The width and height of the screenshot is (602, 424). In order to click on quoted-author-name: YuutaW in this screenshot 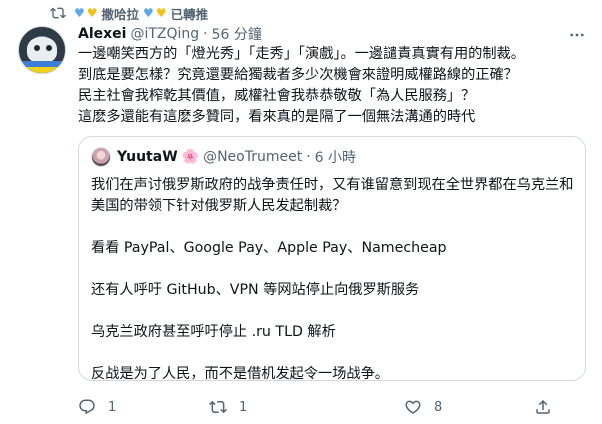, I will do `click(147, 157)`.